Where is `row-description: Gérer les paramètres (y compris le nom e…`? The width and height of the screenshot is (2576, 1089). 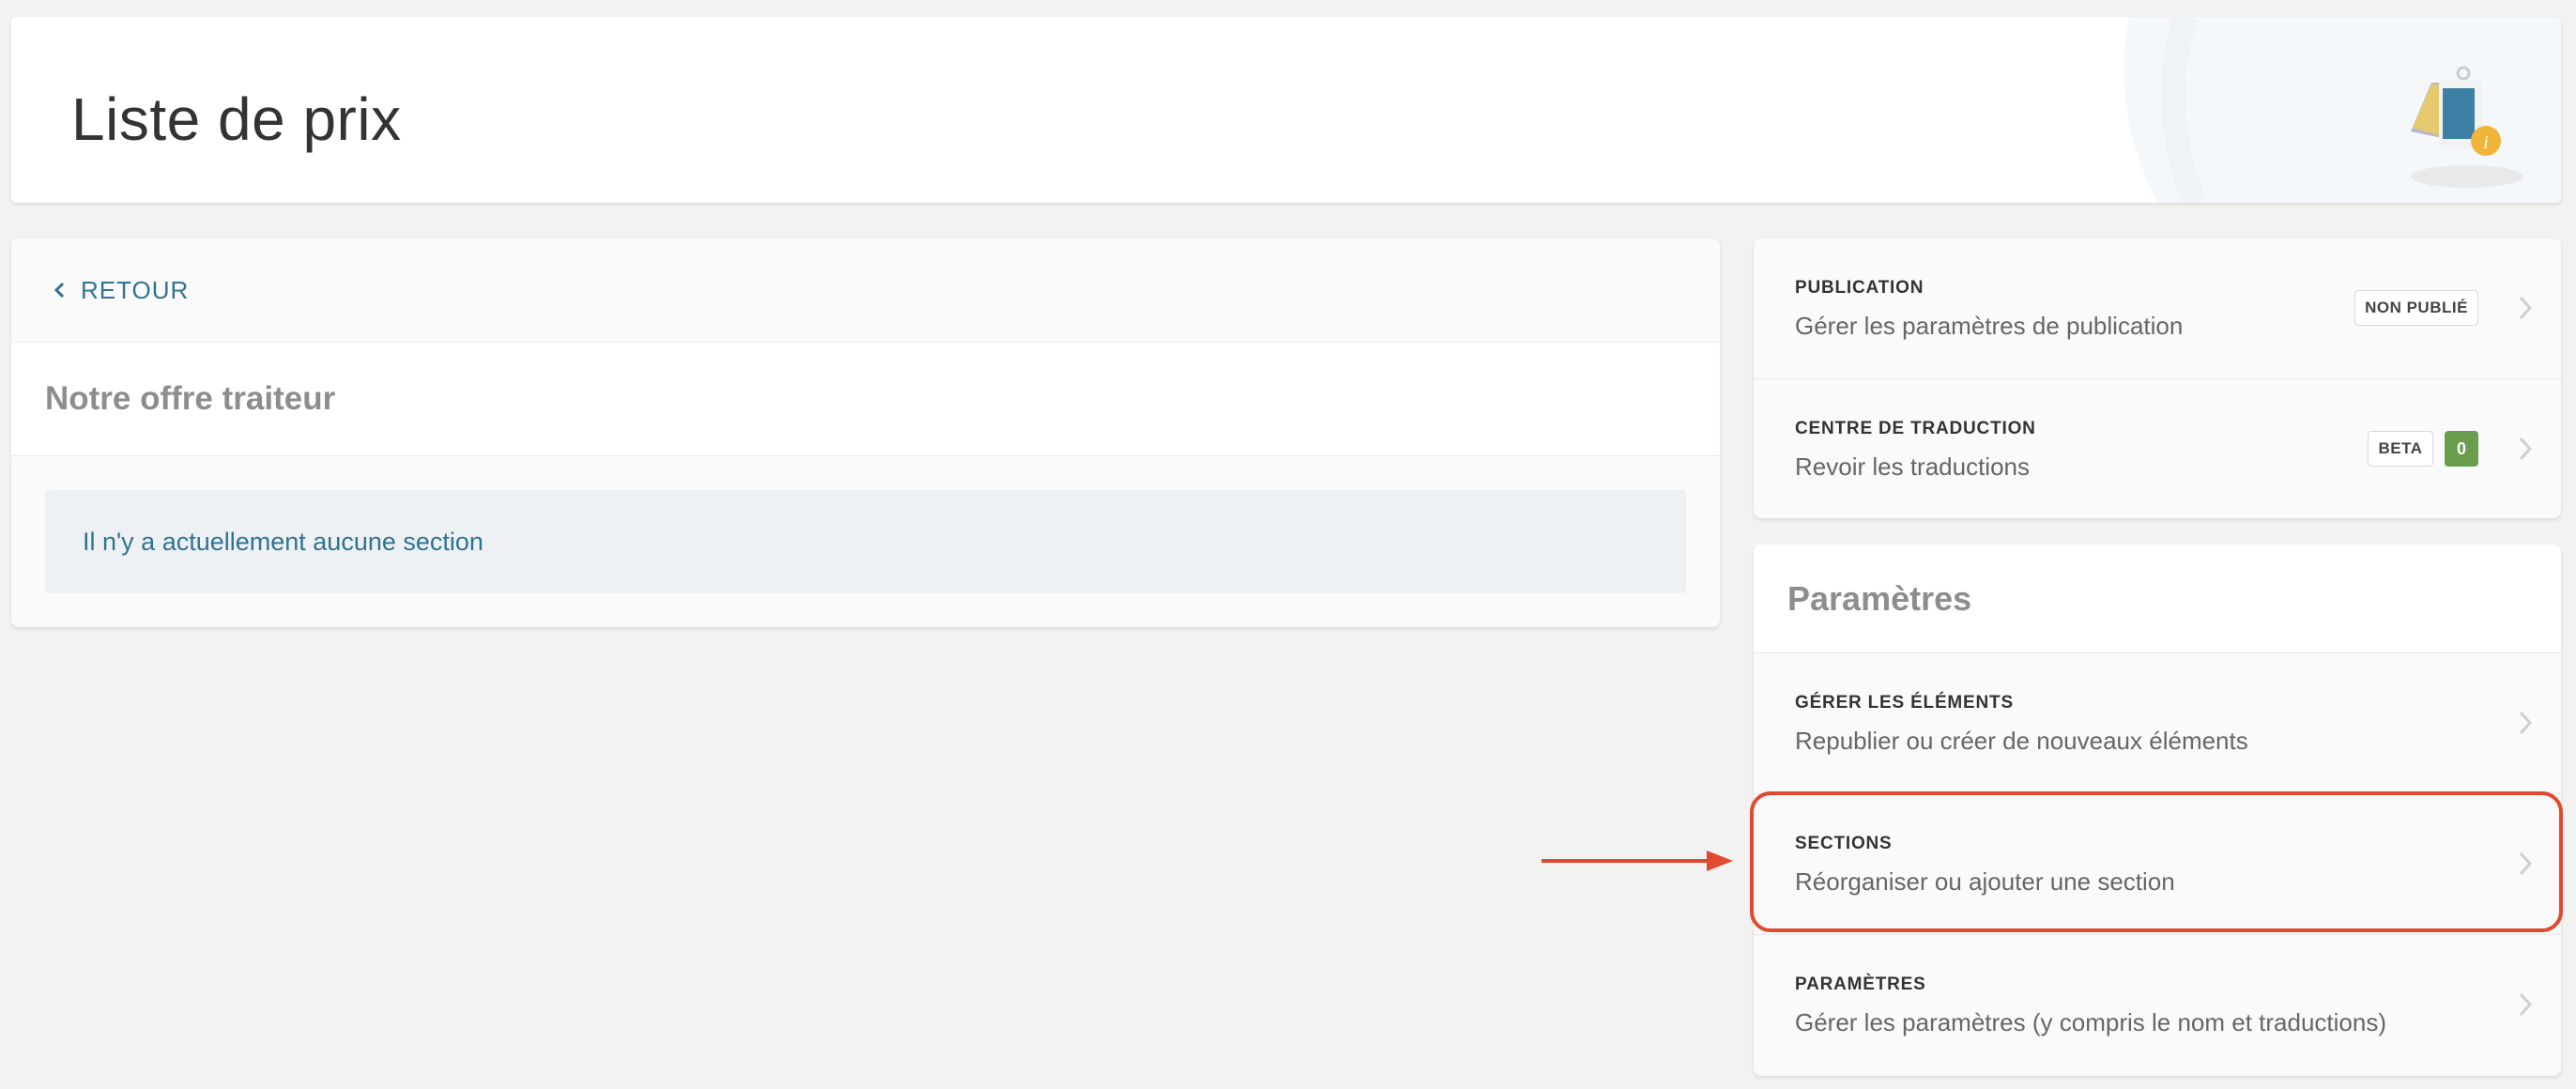
row-description: Gérer les paramètres (y compris le nom e… is located at coordinates (2091, 1022).